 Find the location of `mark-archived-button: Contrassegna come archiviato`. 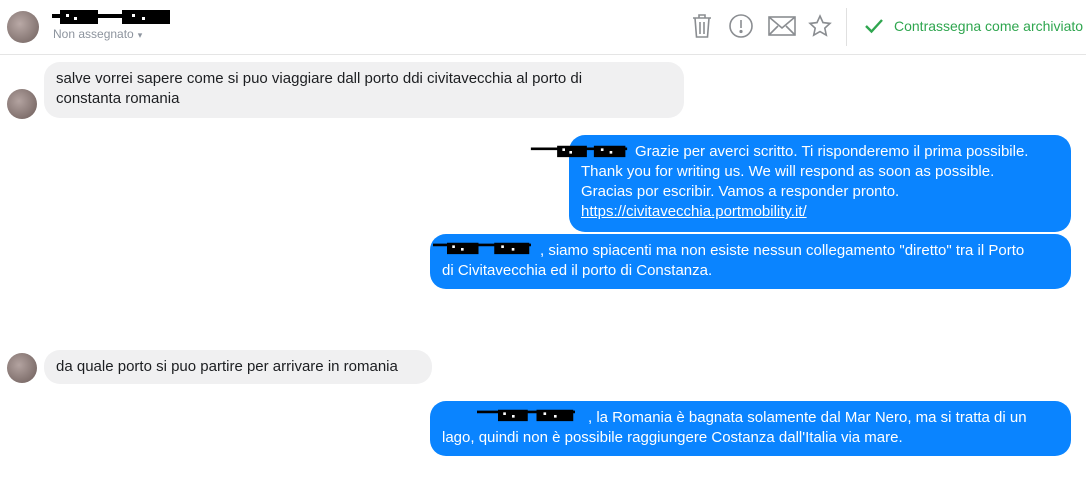

mark-archived-button: Contrassegna come archiviato is located at coordinates (973, 26).